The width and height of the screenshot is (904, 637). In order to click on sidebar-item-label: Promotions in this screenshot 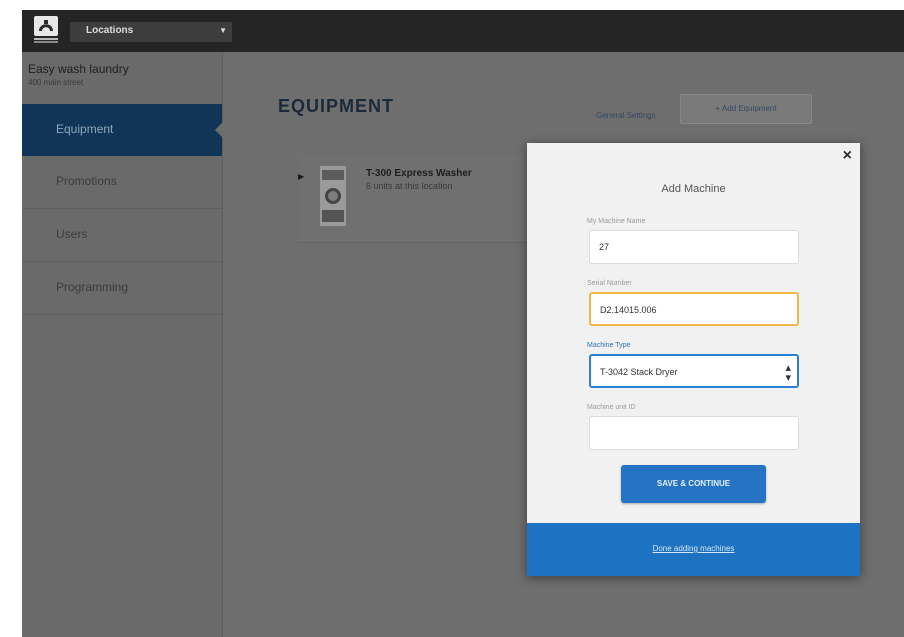, I will do `click(86, 181)`.